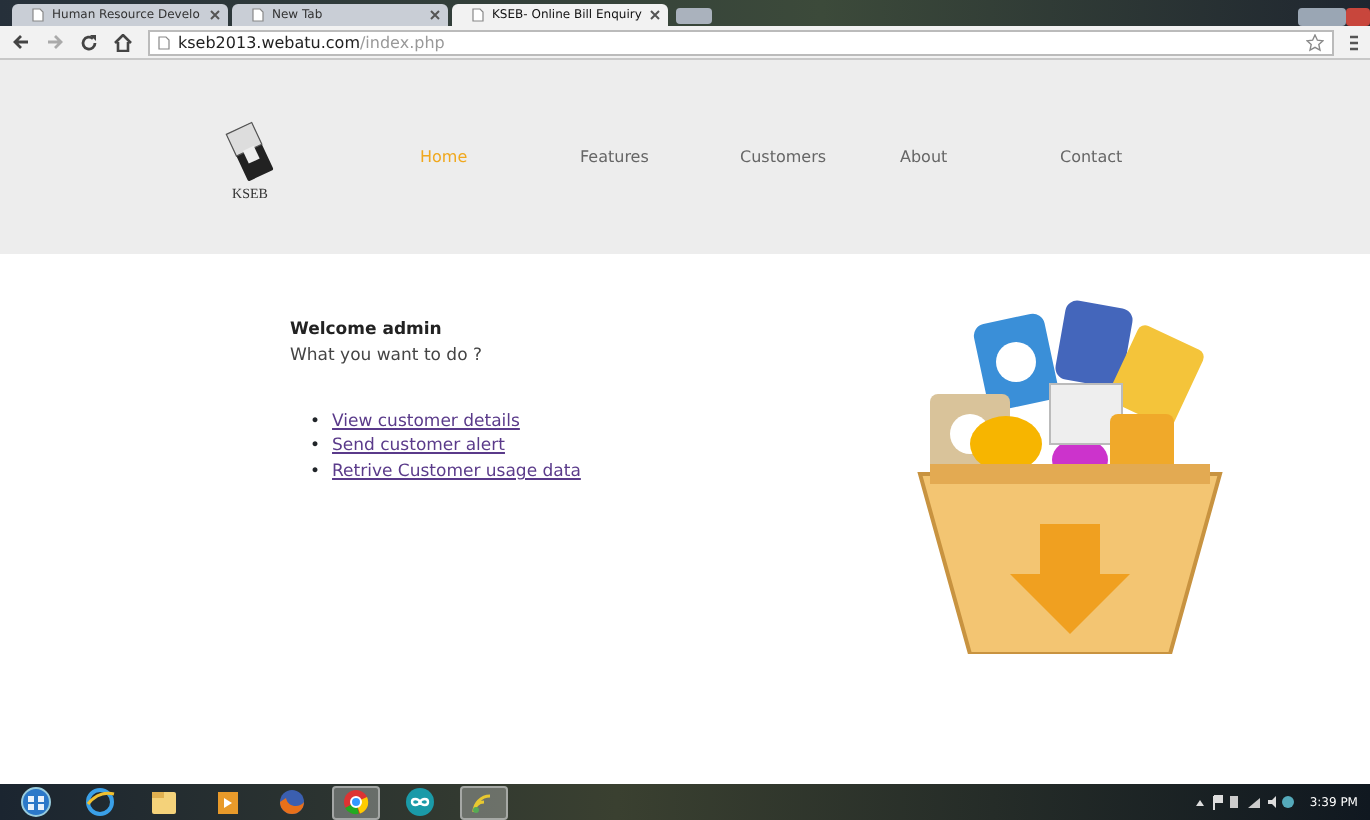 The image size is (1370, 820). Describe the element at coordinates (100, 802) in the screenshot. I see `globe-icon` at that location.